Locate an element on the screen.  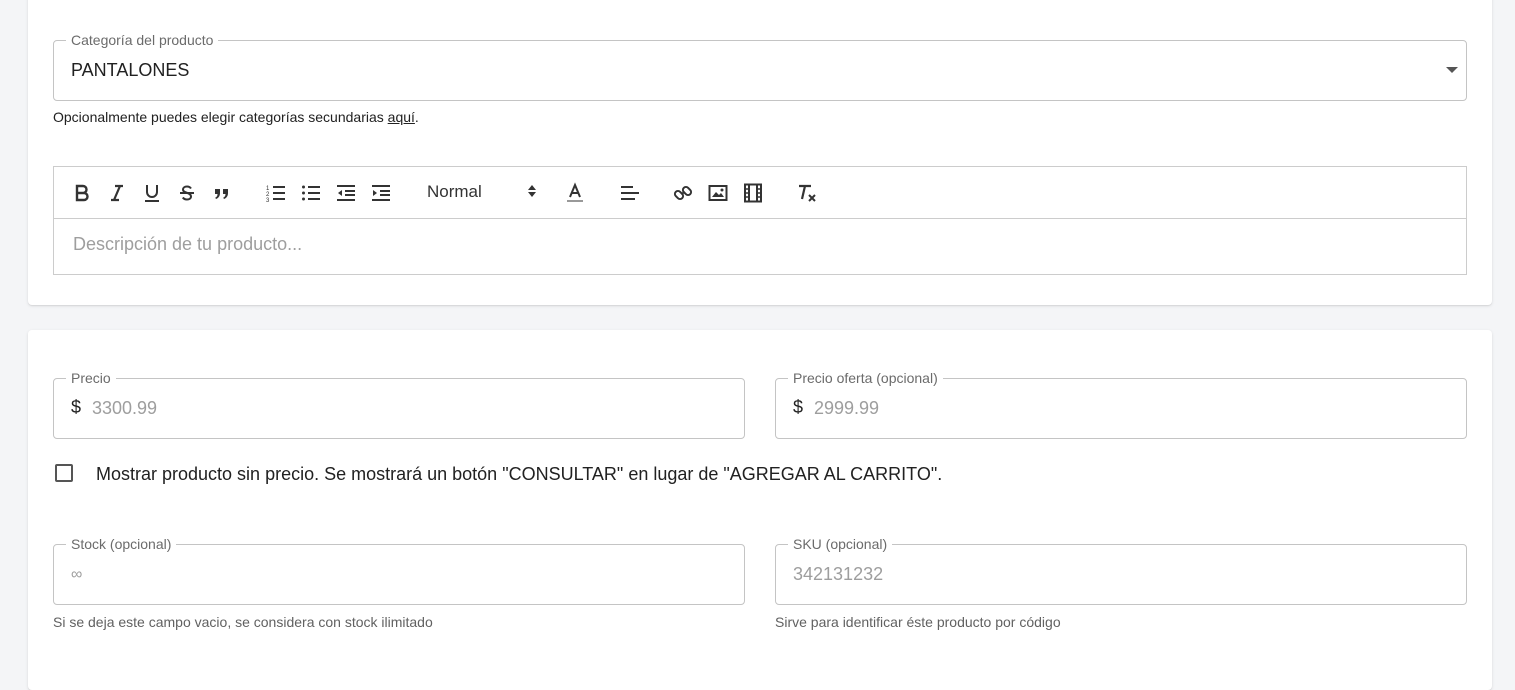
secondary-categories-link: aquí is located at coordinates (401, 117).